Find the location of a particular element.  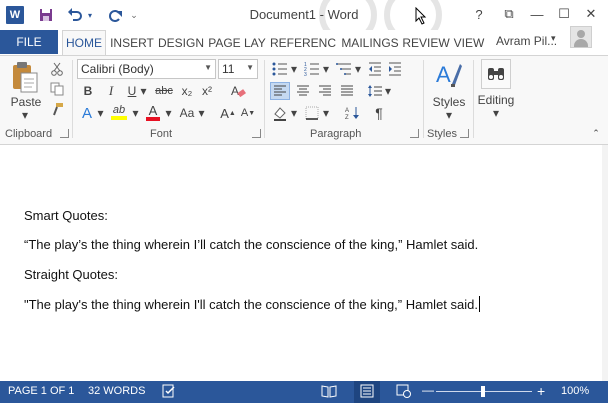

tab-references: REFERENC is located at coordinates (303, 42).